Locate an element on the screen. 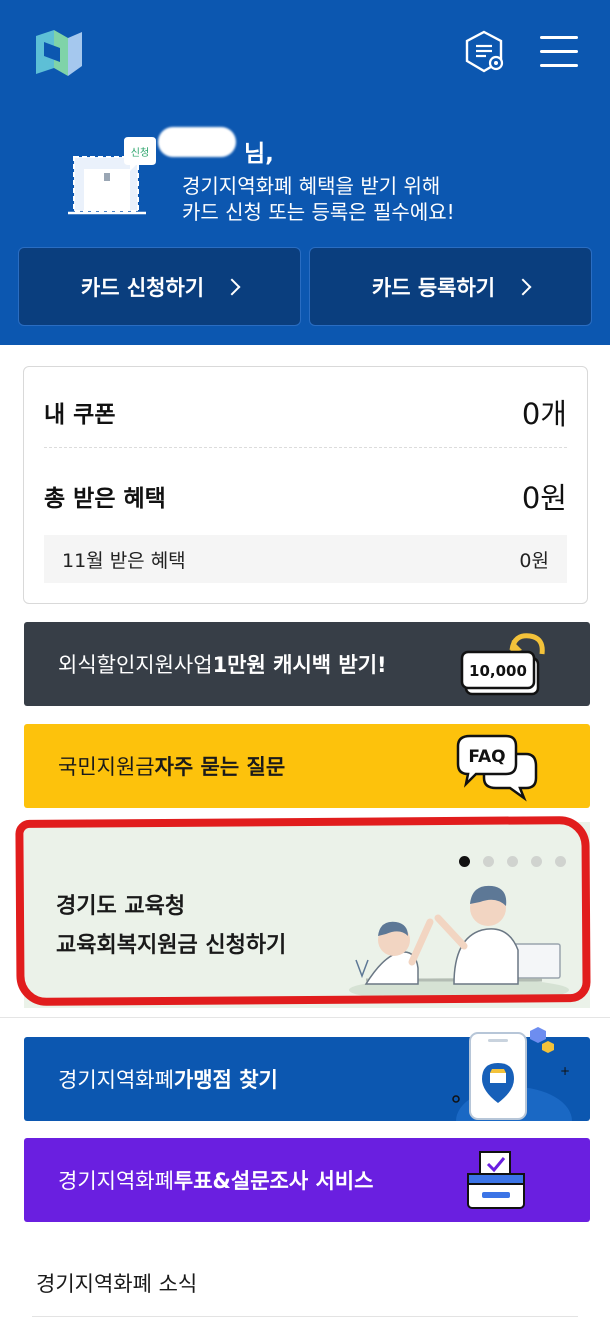  vote-survey-banner: 경기지역화폐 투표&설문조사 서비스 is located at coordinates (307, 1180).